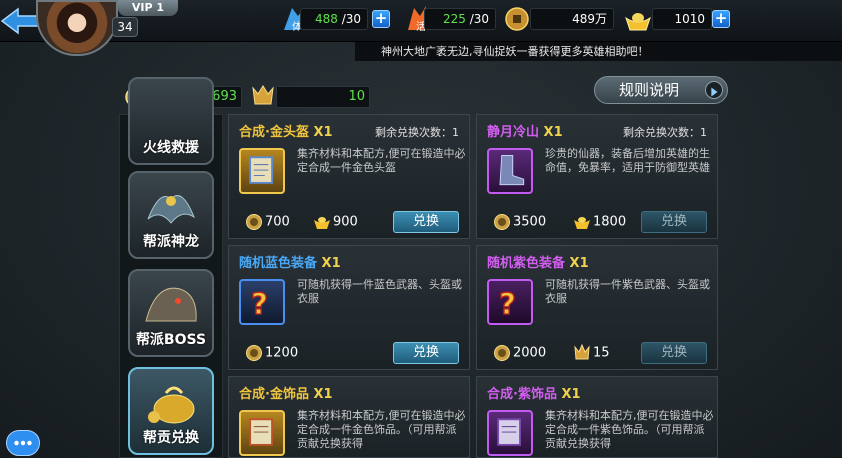 The image size is (842, 458). What do you see at coordinates (510, 433) in the screenshot?
I see `scroll-purple-icon` at bounding box center [510, 433].